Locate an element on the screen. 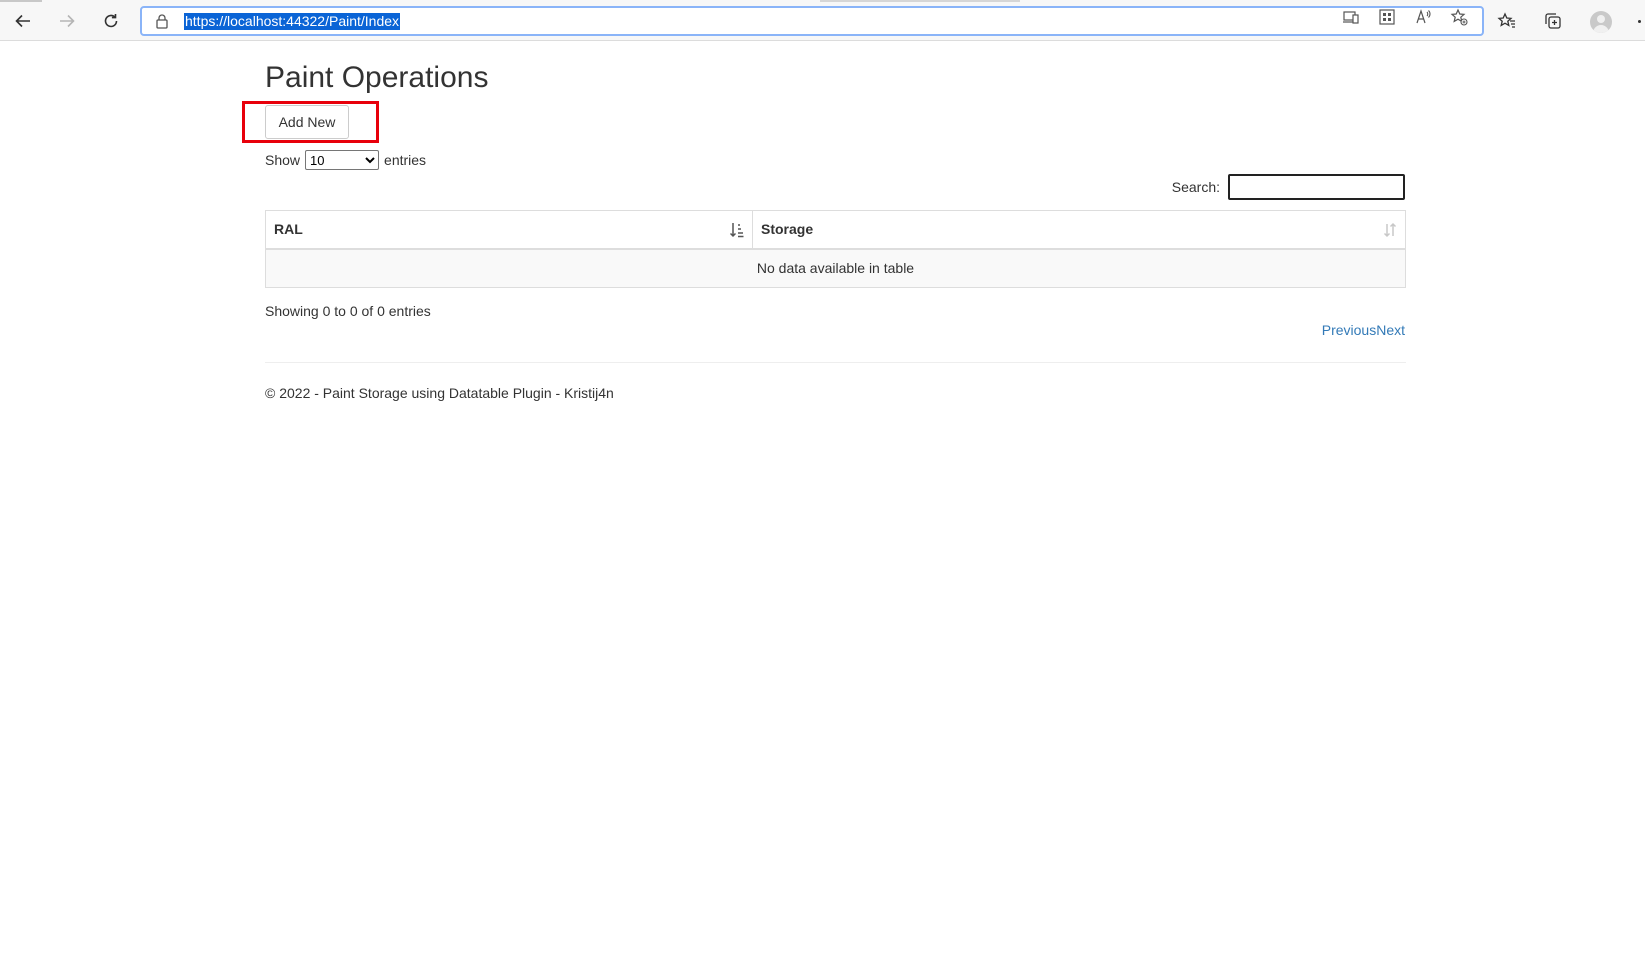 This screenshot has height=976, width=1645. search-control: Search: is located at coordinates (1288, 187).